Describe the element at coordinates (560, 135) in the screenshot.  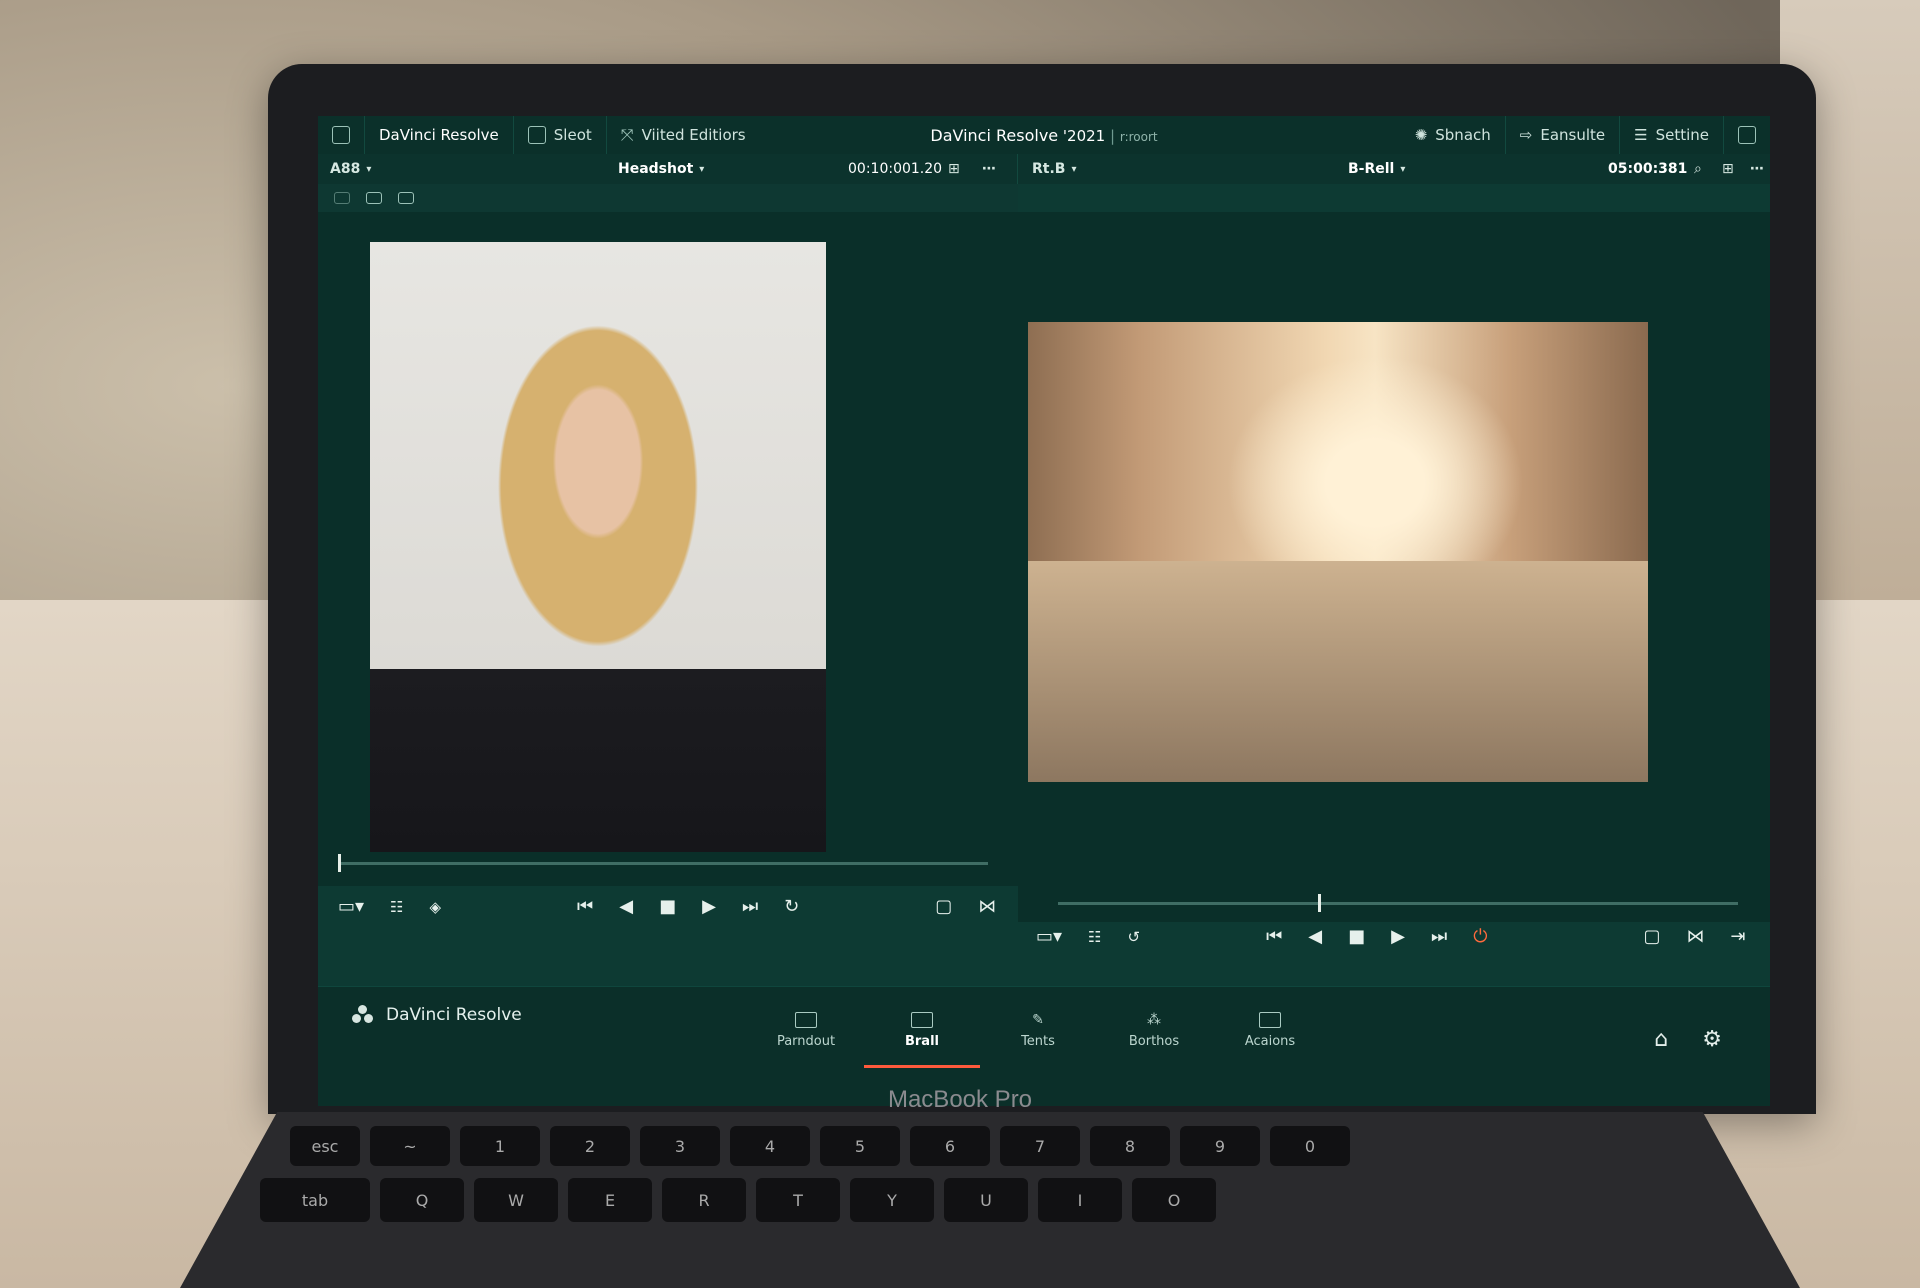
I see `tab-sleot: Sleot` at that location.